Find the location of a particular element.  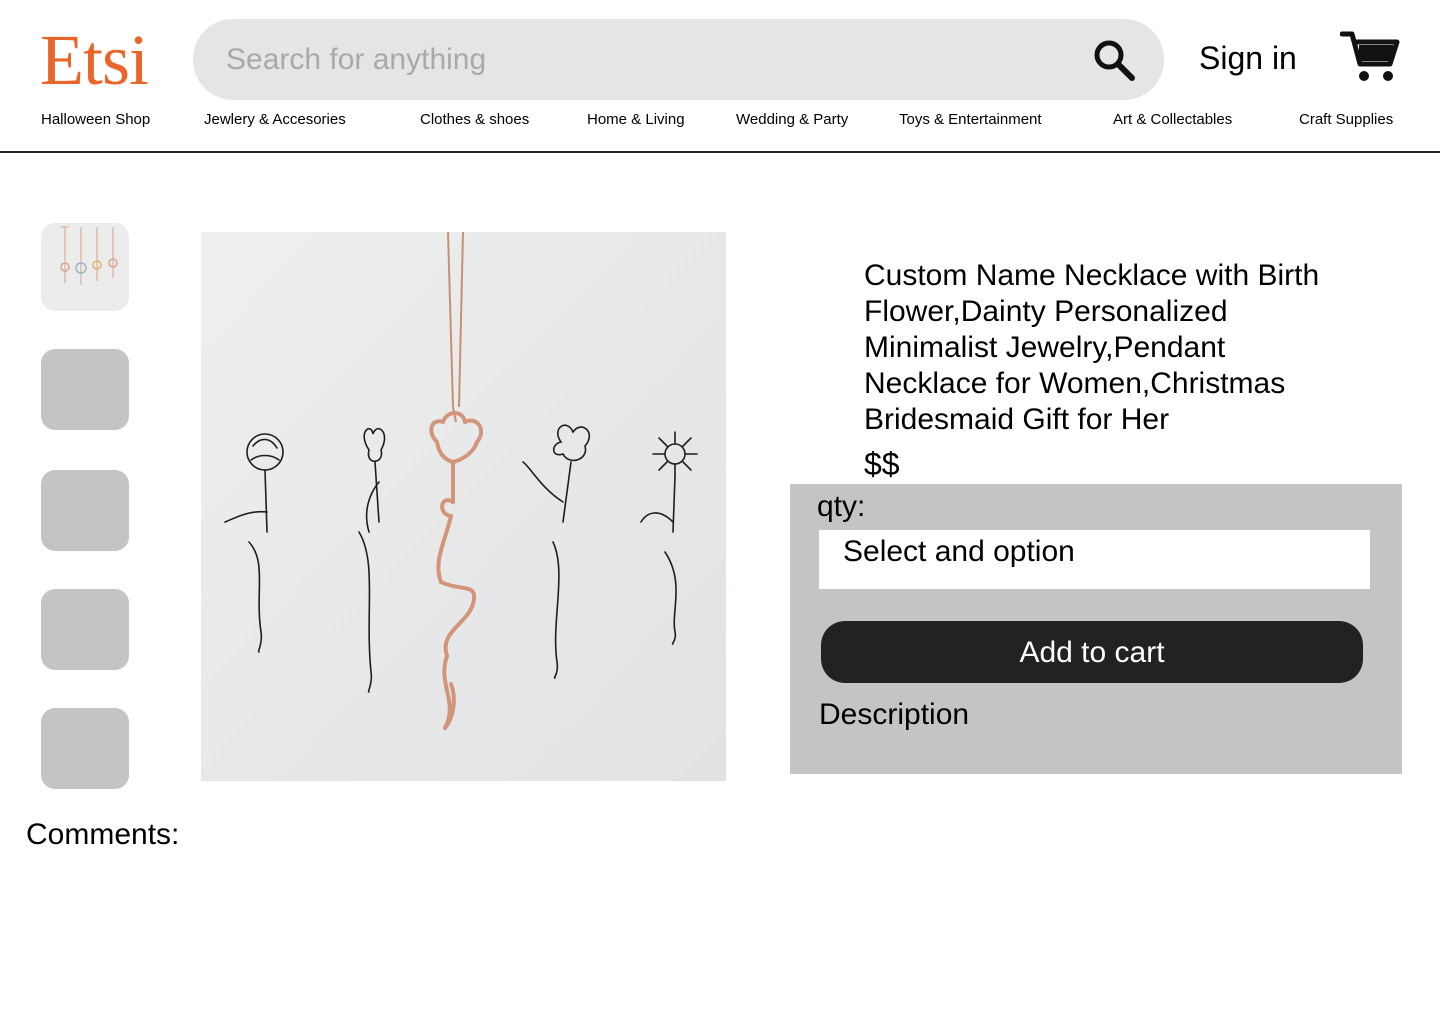

add-to-cart-button: Add to cart is located at coordinates (1092, 652).